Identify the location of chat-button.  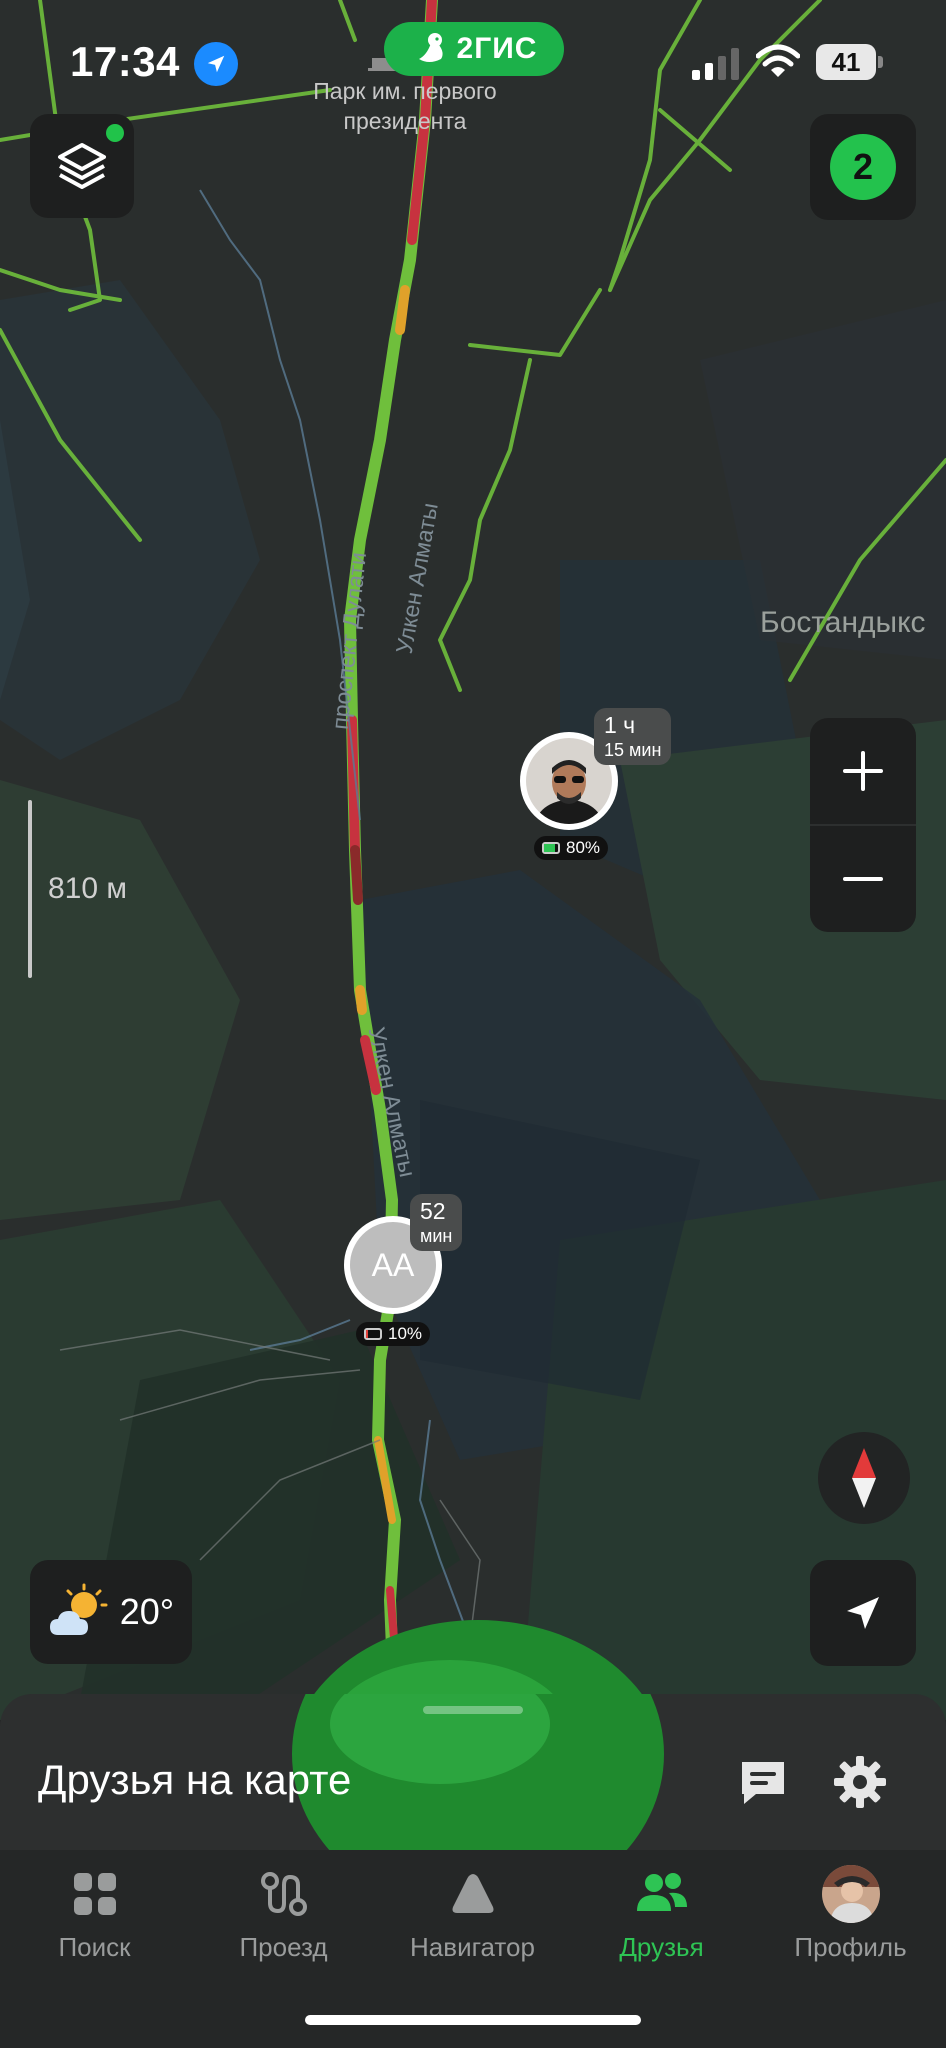
(763, 1783).